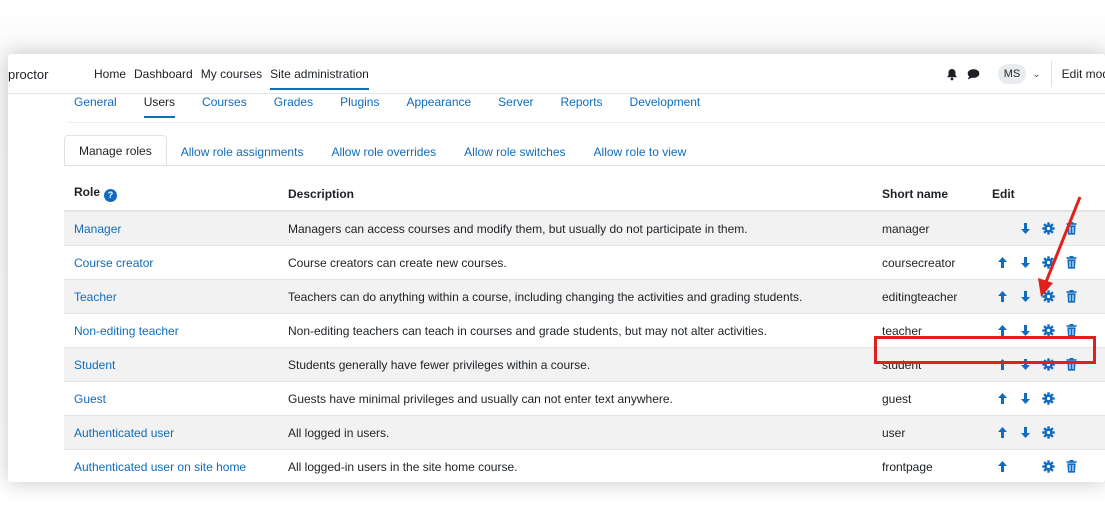  What do you see at coordinates (515, 108) in the screenshot?
I see `tab-server: Server` at bounding box center [515, 108].